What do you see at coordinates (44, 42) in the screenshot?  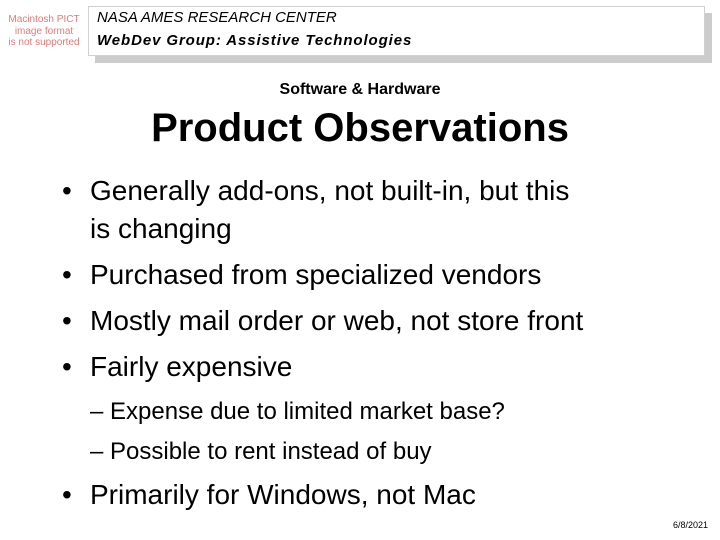 I see `placeholder-line: is not supported` at bounding box center [44, 42].